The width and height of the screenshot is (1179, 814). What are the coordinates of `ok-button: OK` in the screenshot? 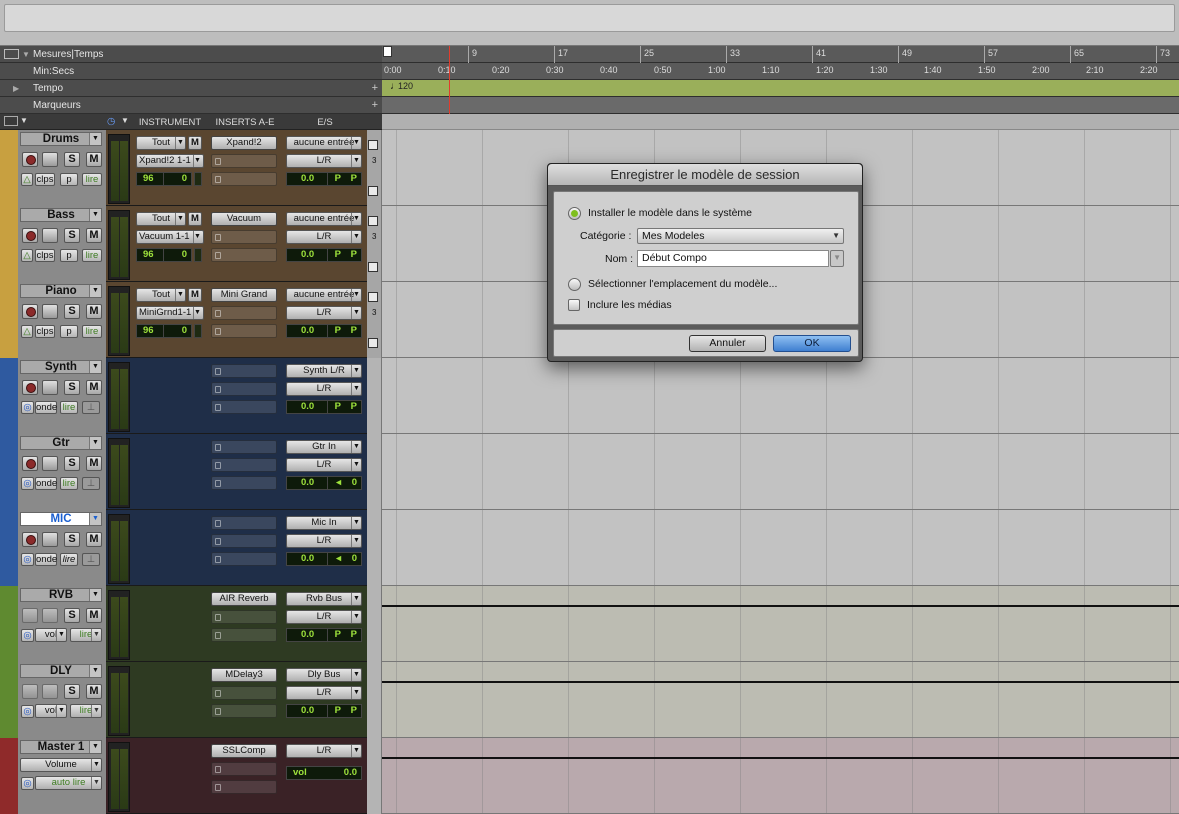 It's located at (812, 343).